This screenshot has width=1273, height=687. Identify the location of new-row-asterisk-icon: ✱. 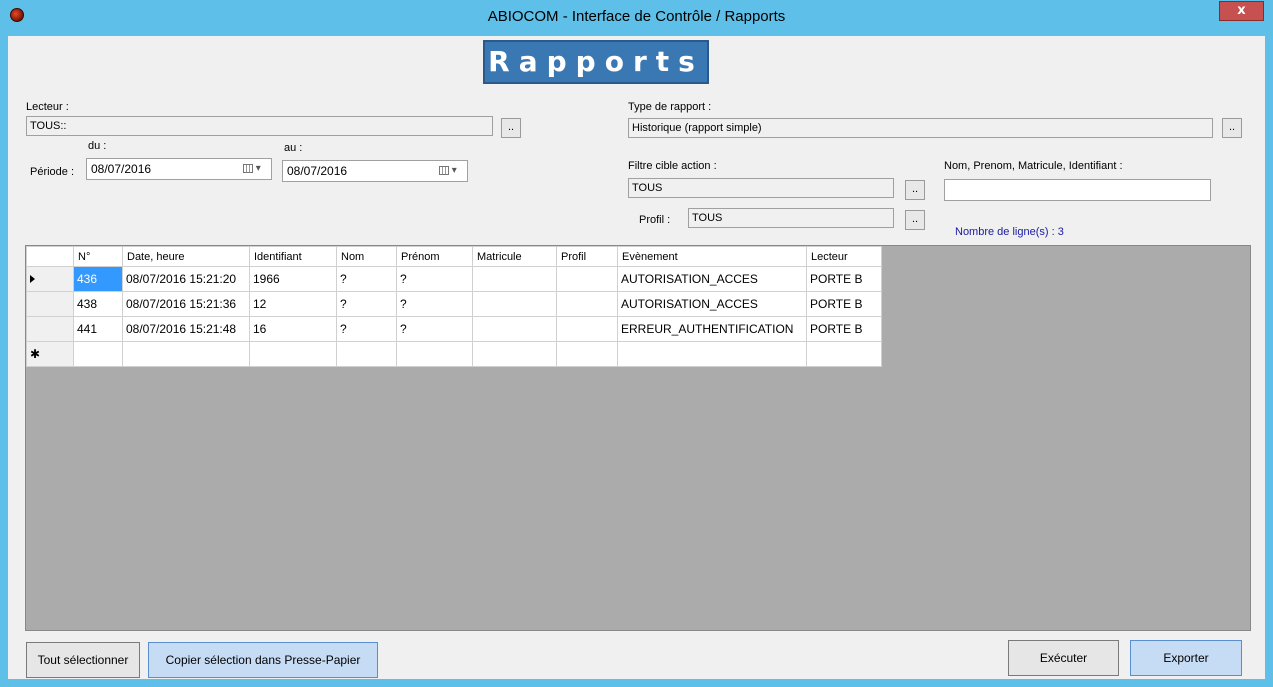
(50, 354).